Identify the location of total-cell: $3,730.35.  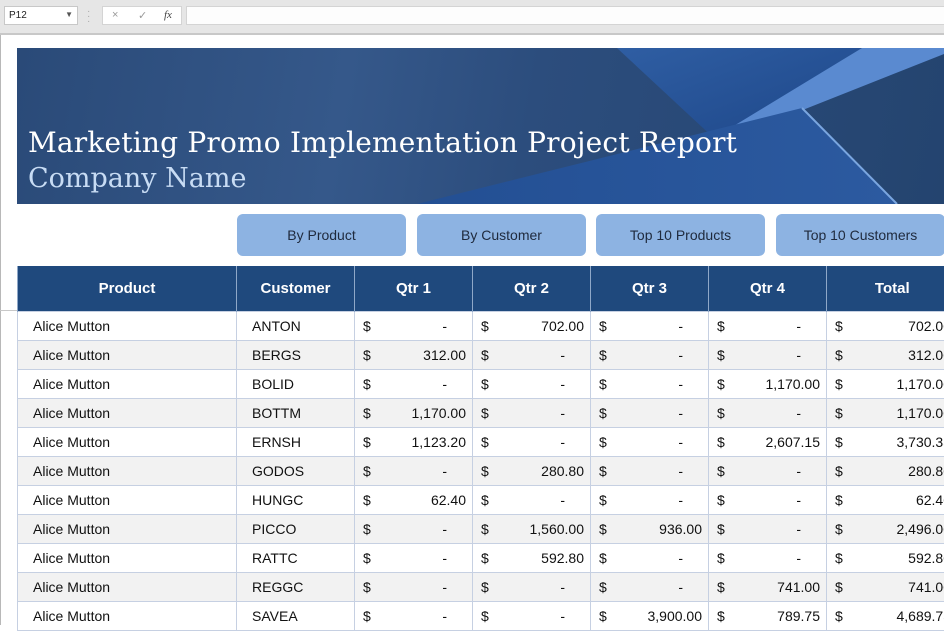
(885, 442).